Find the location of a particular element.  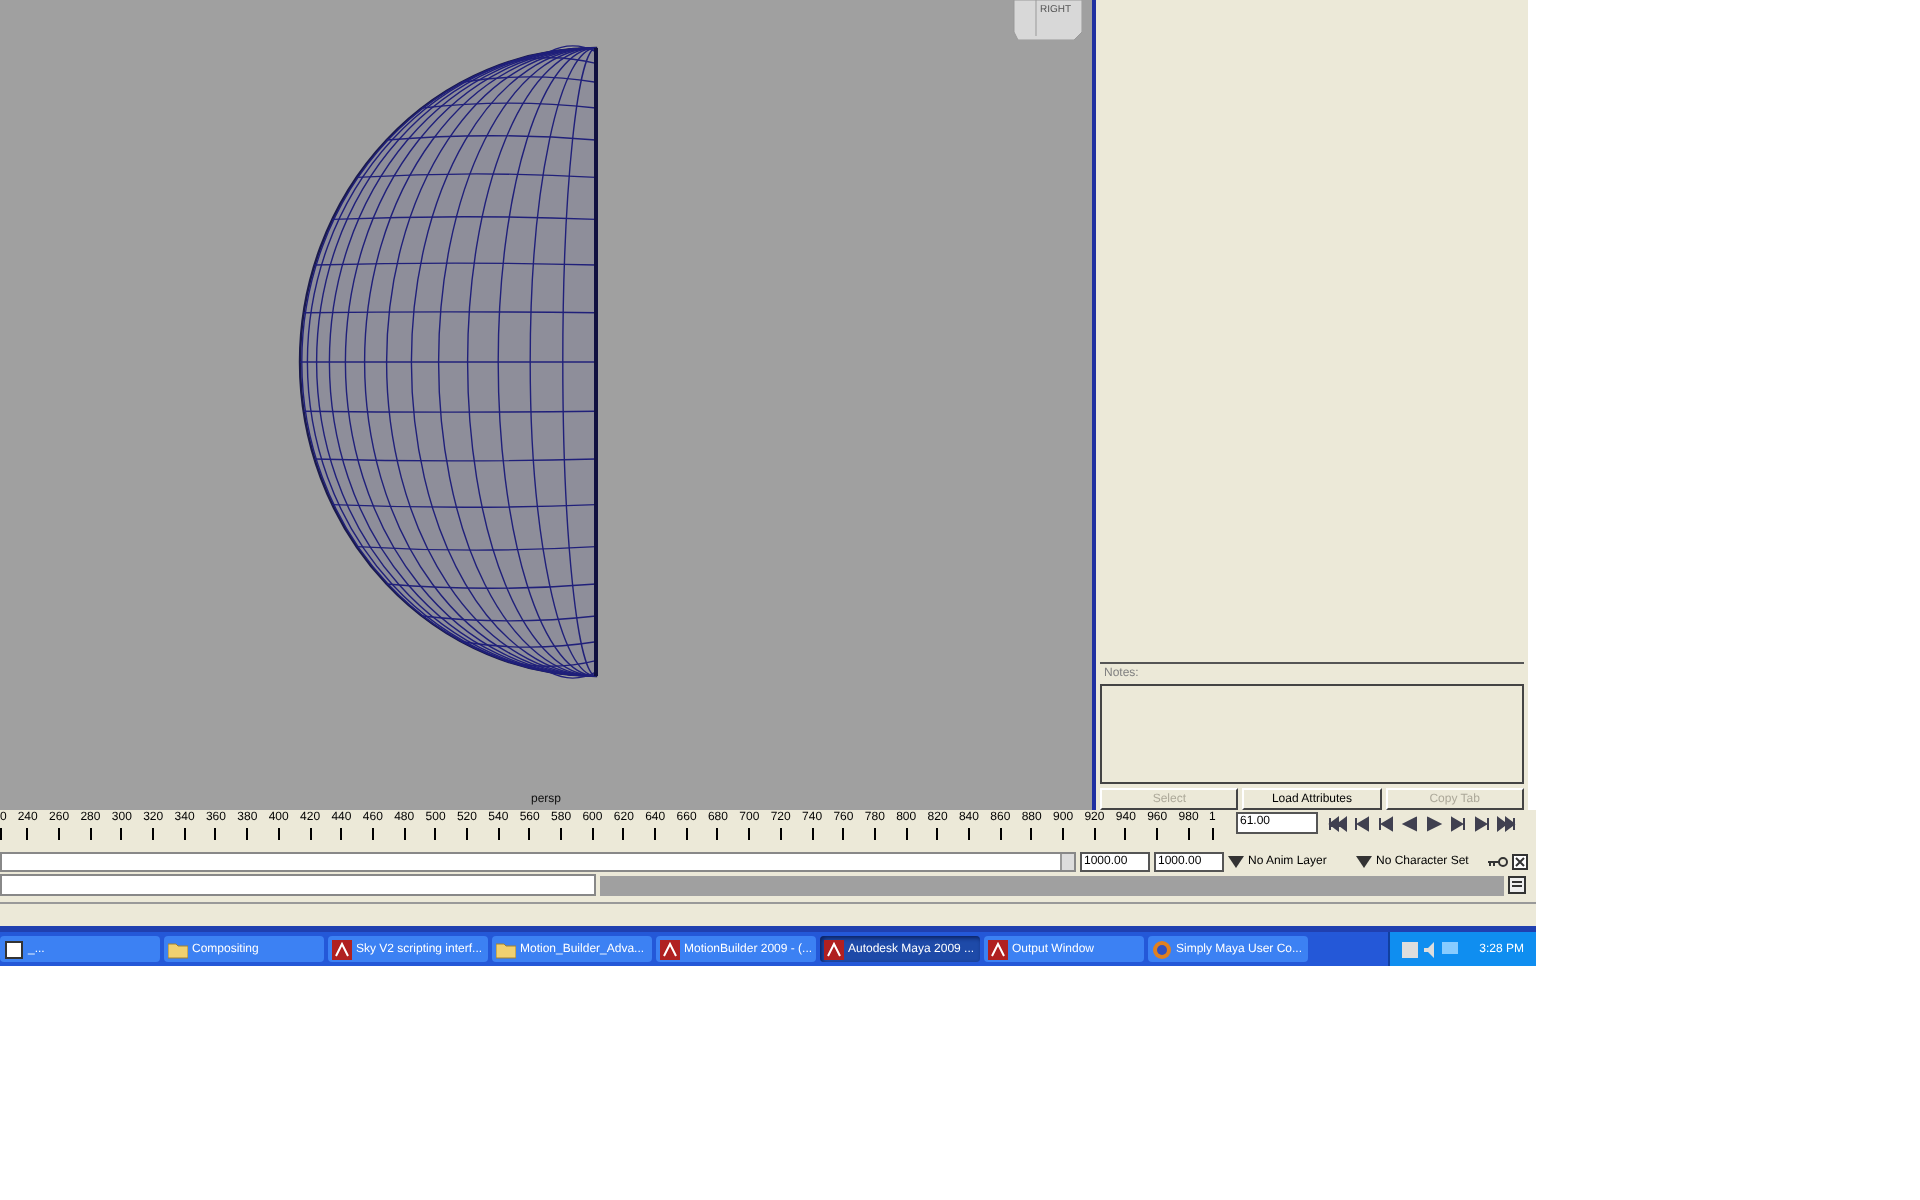

go-to-start-icon is located at coordinates (1338, 823).